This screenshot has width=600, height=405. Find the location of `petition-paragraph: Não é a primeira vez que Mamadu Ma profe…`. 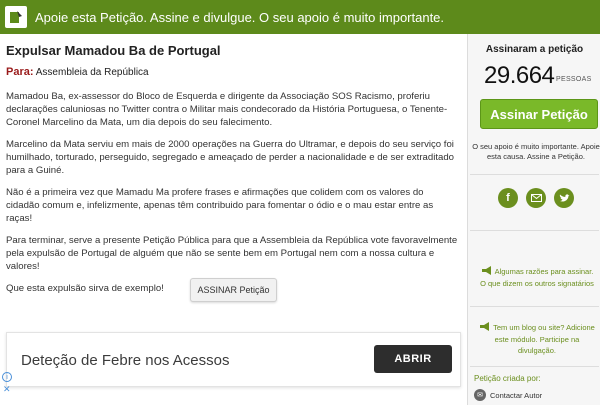

petition-paragraph: Não é a primeira vez que Mamadu Ma profe… is located at coordinates (220, 205).